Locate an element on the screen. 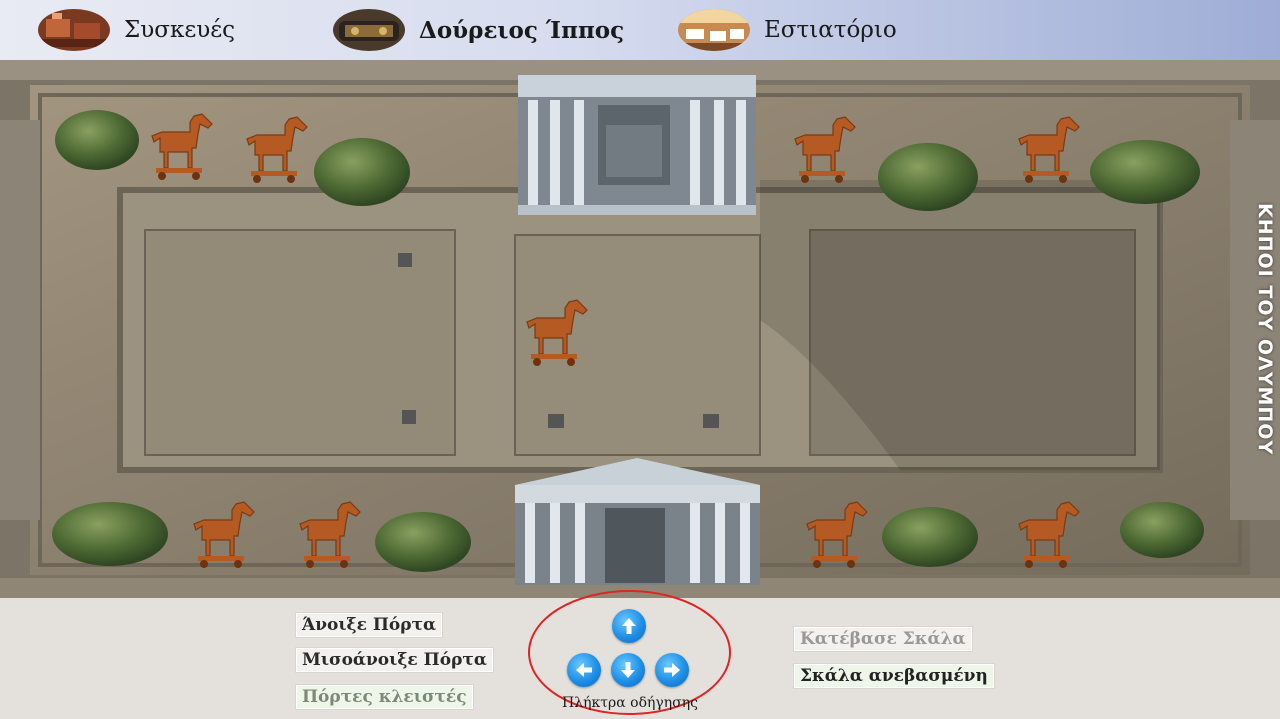 The width and height of the screenshot is (1280, 719). nav-label-appliances: Συσκευές is located at coordinates (180, 30).